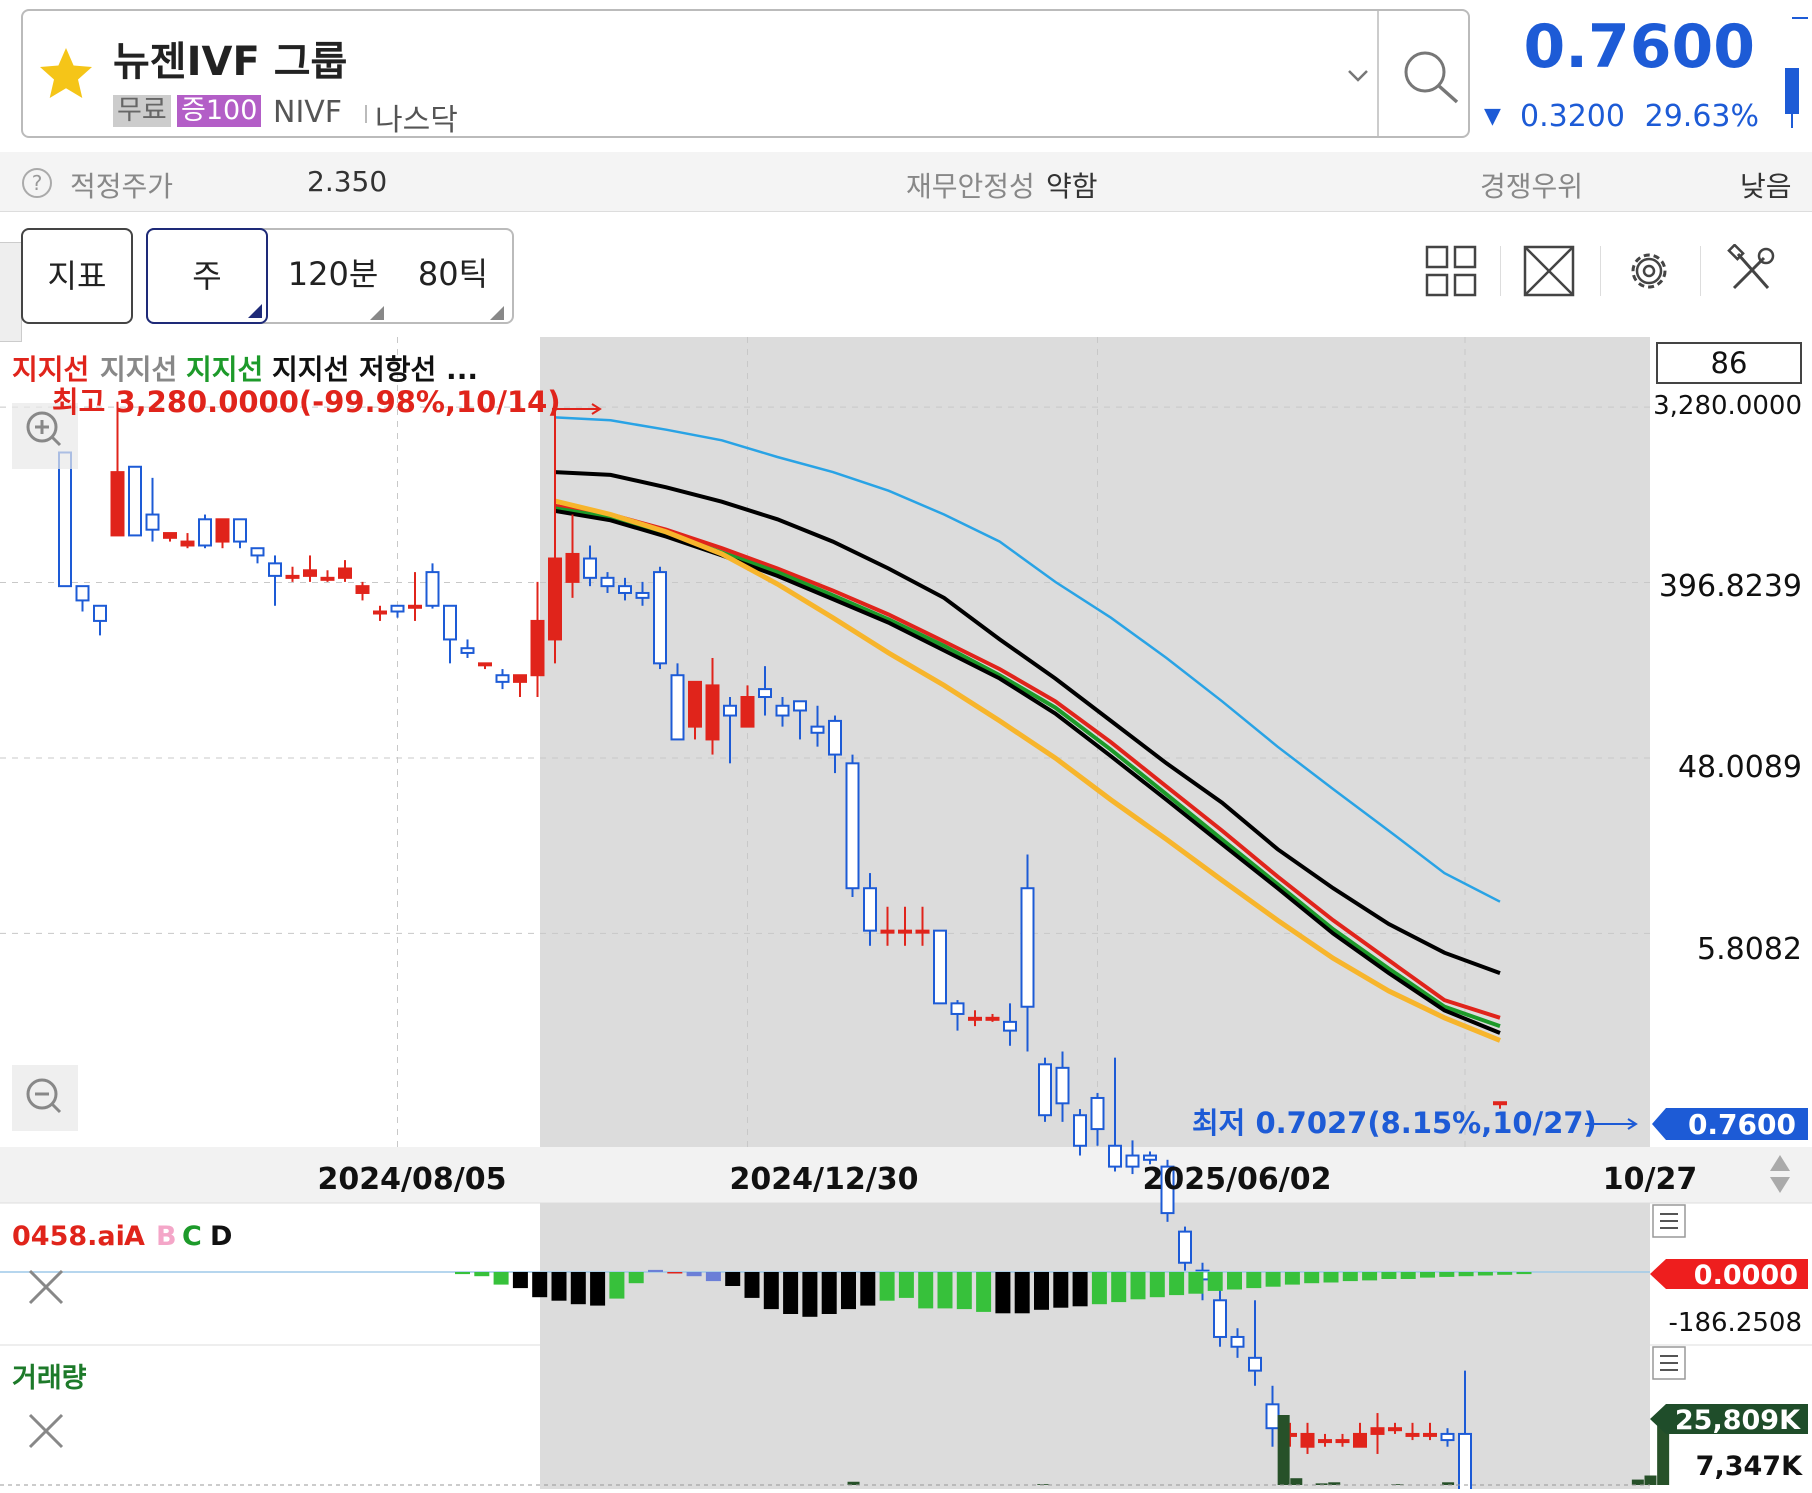  I want to click on legend-support-2: 지지선, so click(138, 369).